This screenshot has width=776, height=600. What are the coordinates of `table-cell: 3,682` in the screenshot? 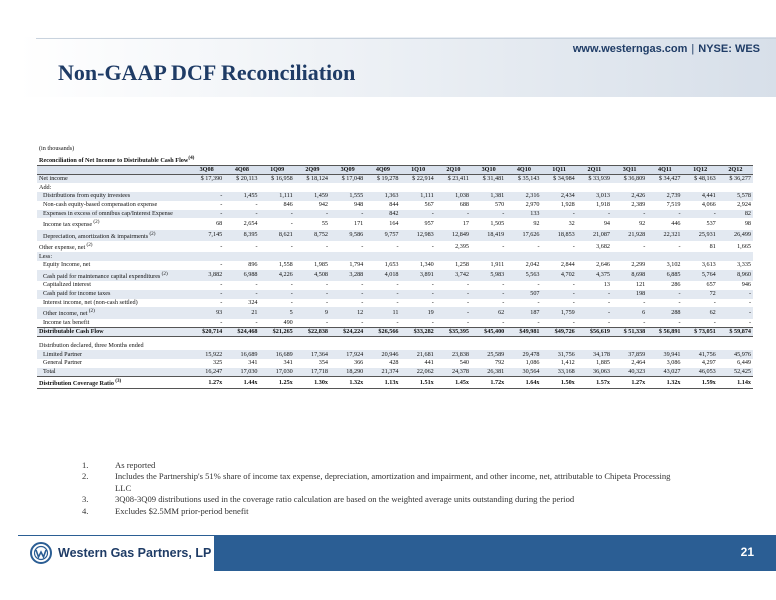 It's located at (603, 246).